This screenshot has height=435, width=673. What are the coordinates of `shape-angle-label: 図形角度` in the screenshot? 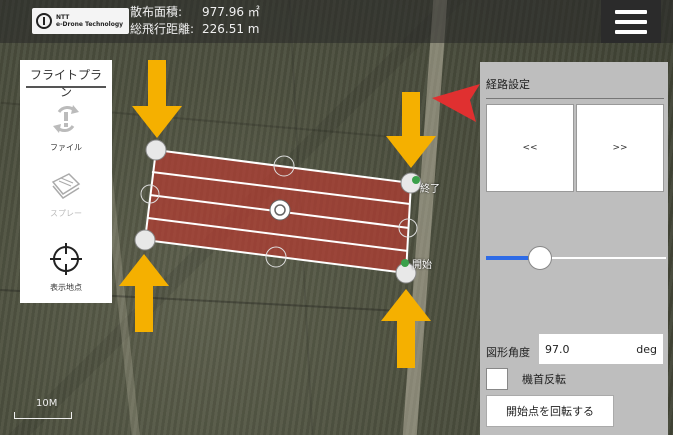 It's located at (508, 352).